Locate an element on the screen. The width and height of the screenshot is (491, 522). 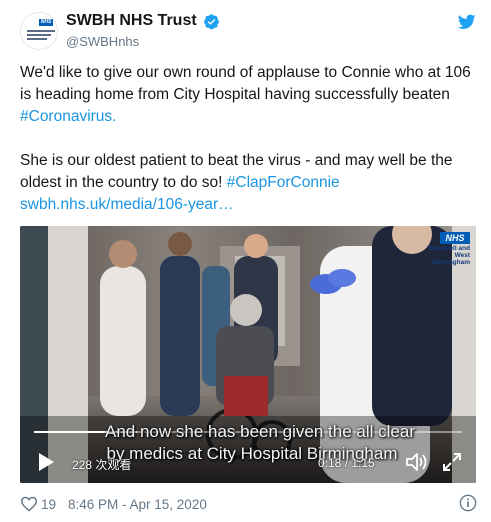
hashtag-clapforconnie: #ClapForConnie is located at coordinates (283, 182).